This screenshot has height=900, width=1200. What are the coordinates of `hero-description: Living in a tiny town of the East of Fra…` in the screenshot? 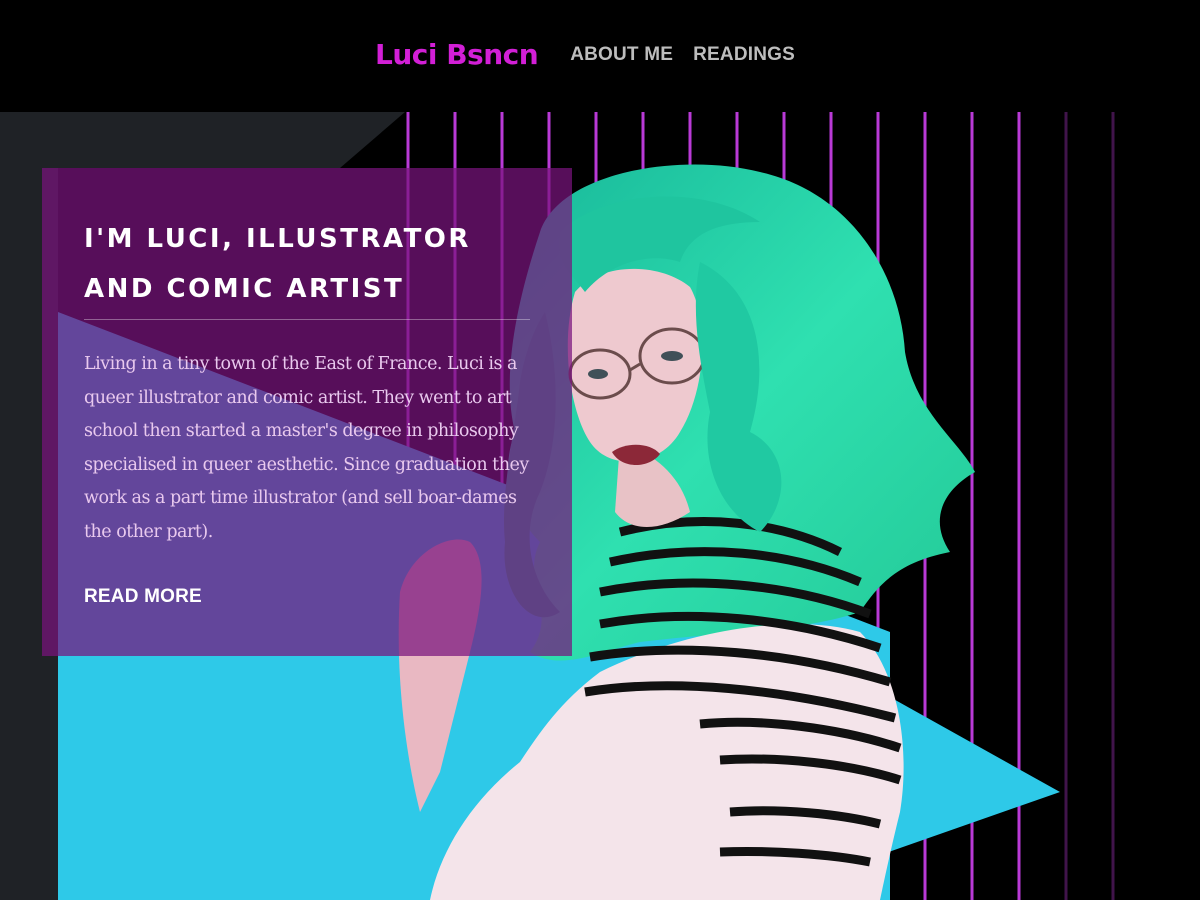 It's located at (306, 448).